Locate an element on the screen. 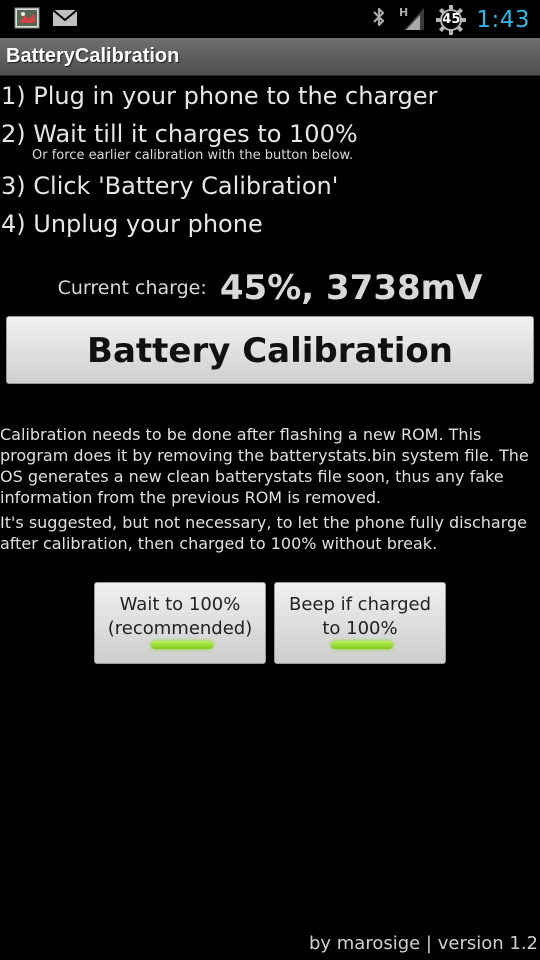 The width and height of the screenshot is (540, 960). battery-badge-value: 45 is located at coordinates (451, 19).